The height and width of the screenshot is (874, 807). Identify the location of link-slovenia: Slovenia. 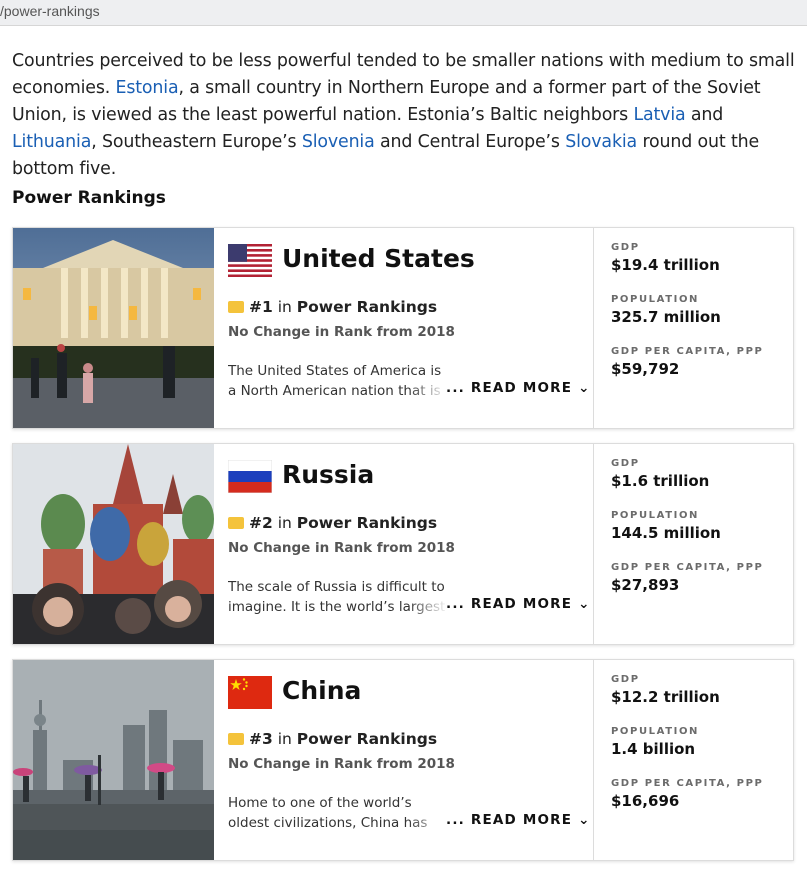
(338, 142).